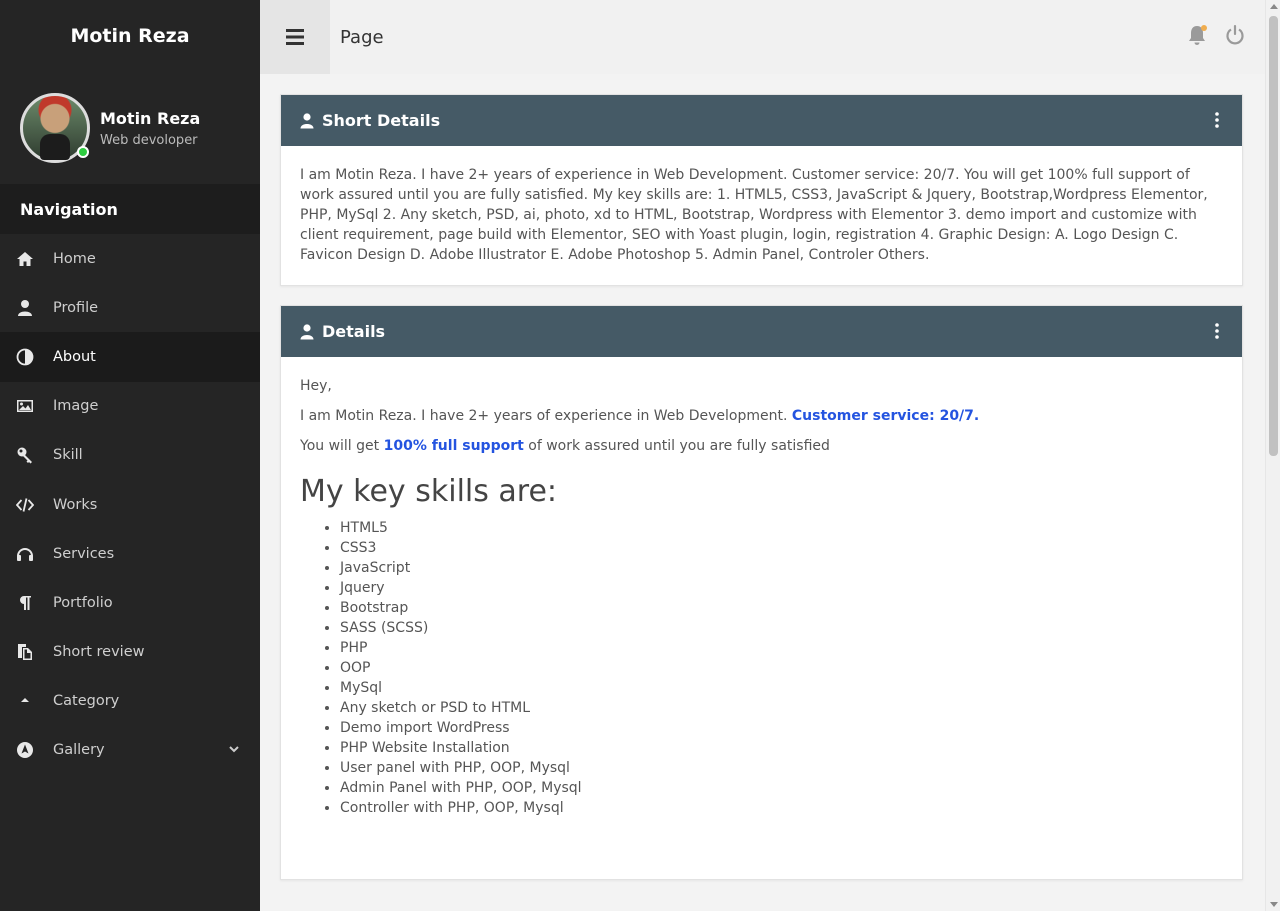 The height and width of the screenshot is (911, 1280). Describe the element at coordinates (381, 120) in the screenshot. I see `card-title: Short Details` at that location.